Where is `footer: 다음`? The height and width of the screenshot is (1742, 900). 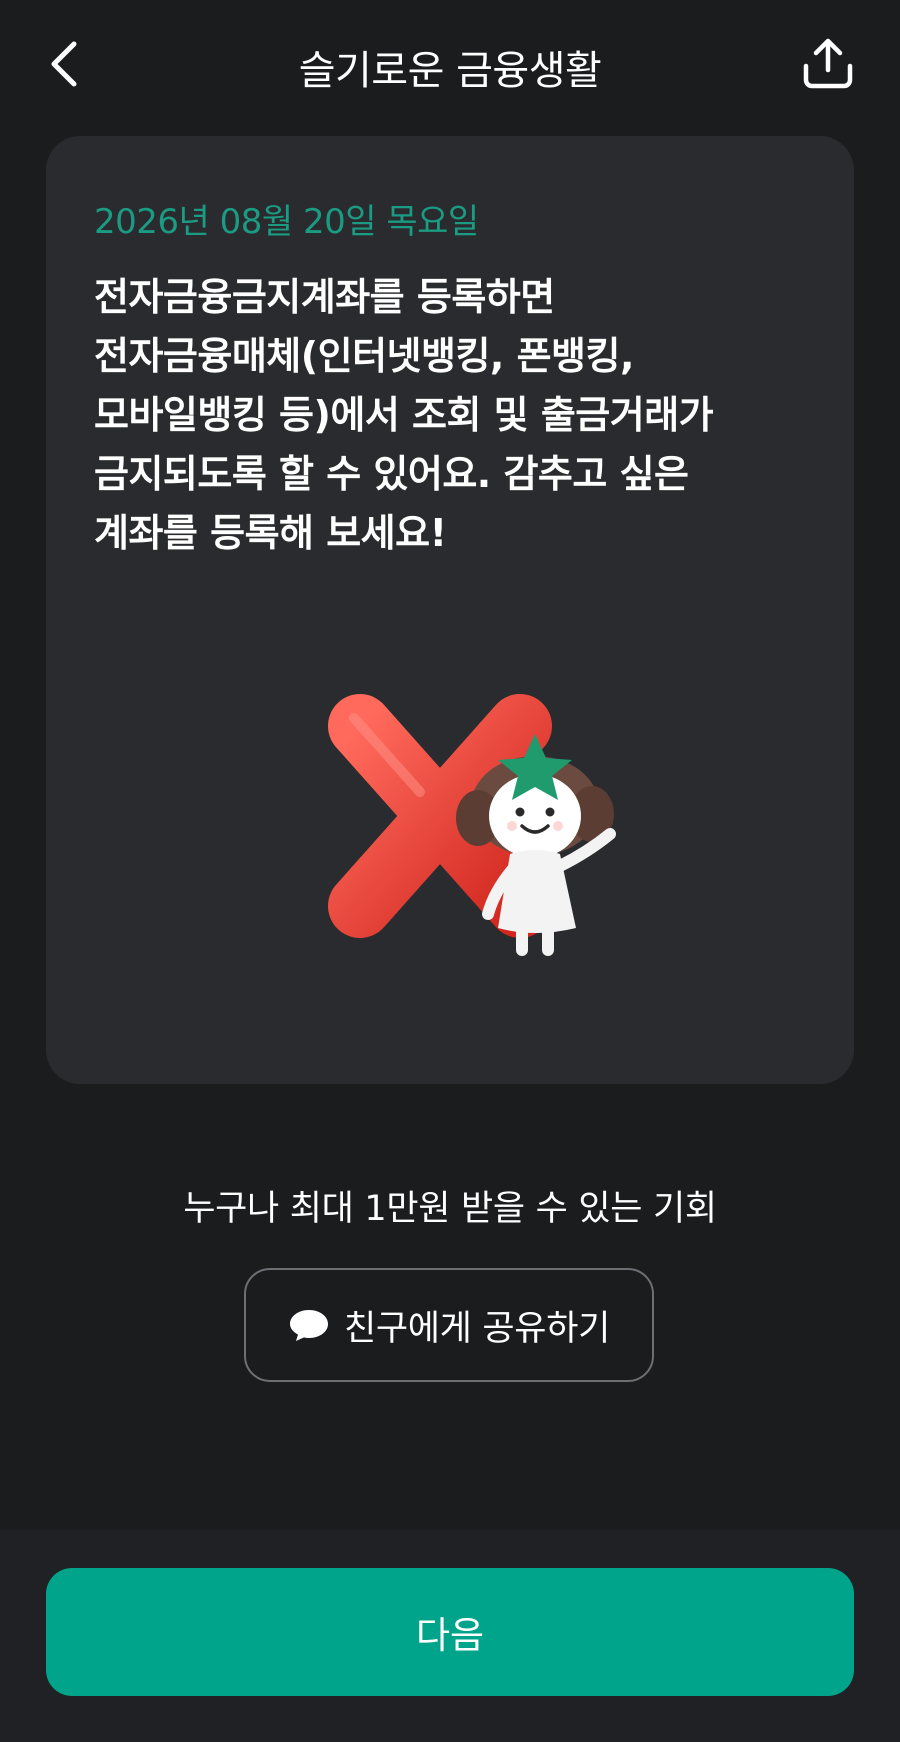 footer: 다음 is located at coordinates (450, 1636).